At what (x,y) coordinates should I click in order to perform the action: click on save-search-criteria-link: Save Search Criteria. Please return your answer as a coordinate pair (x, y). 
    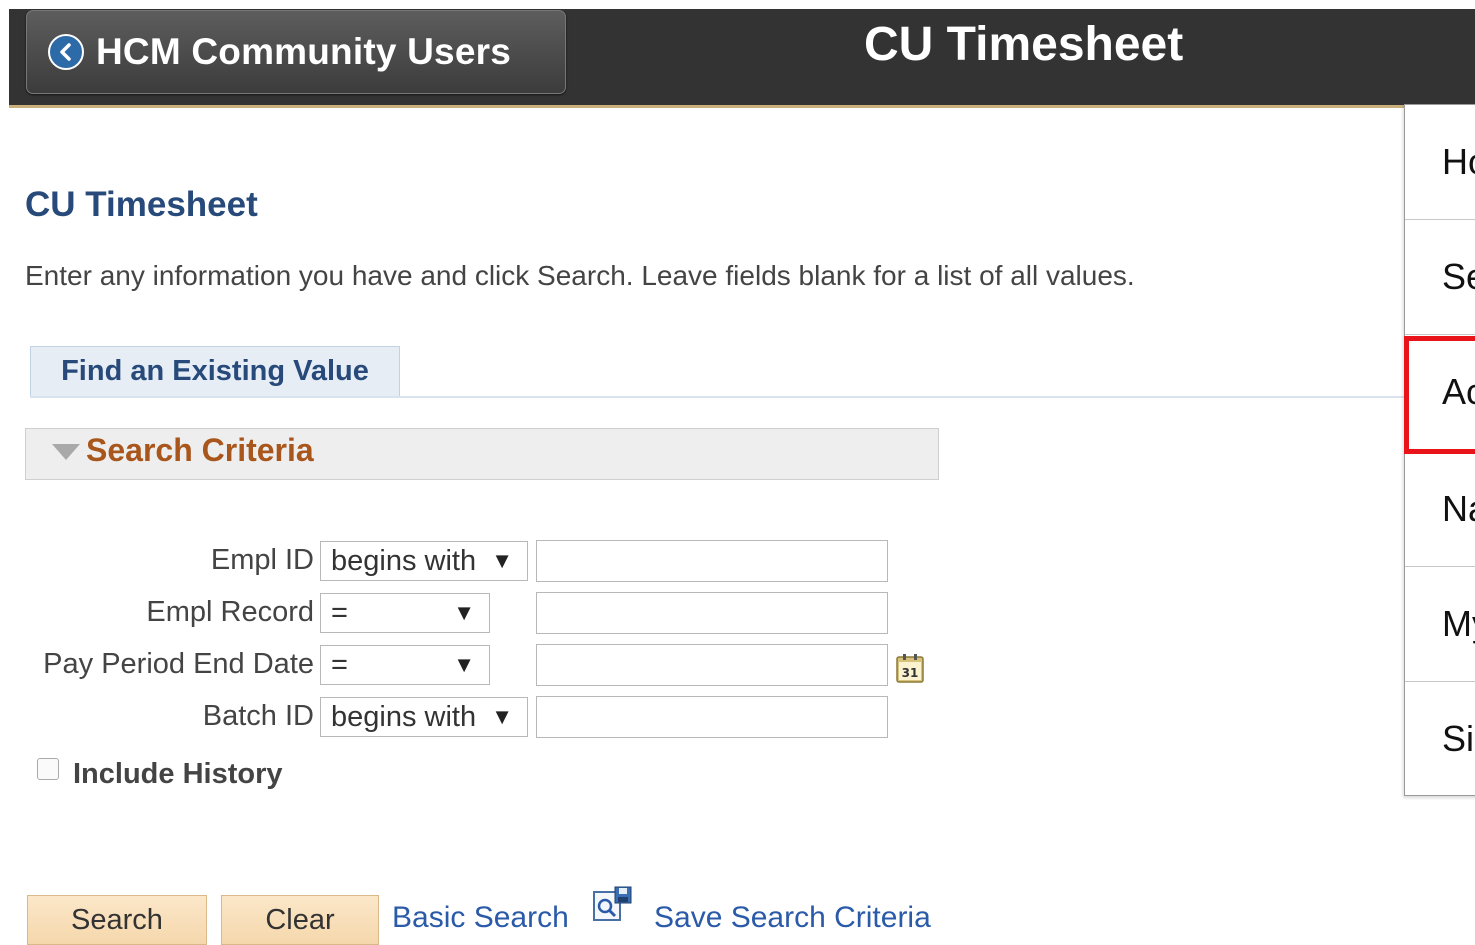
    Looking at the image, I should click on (792, 918).